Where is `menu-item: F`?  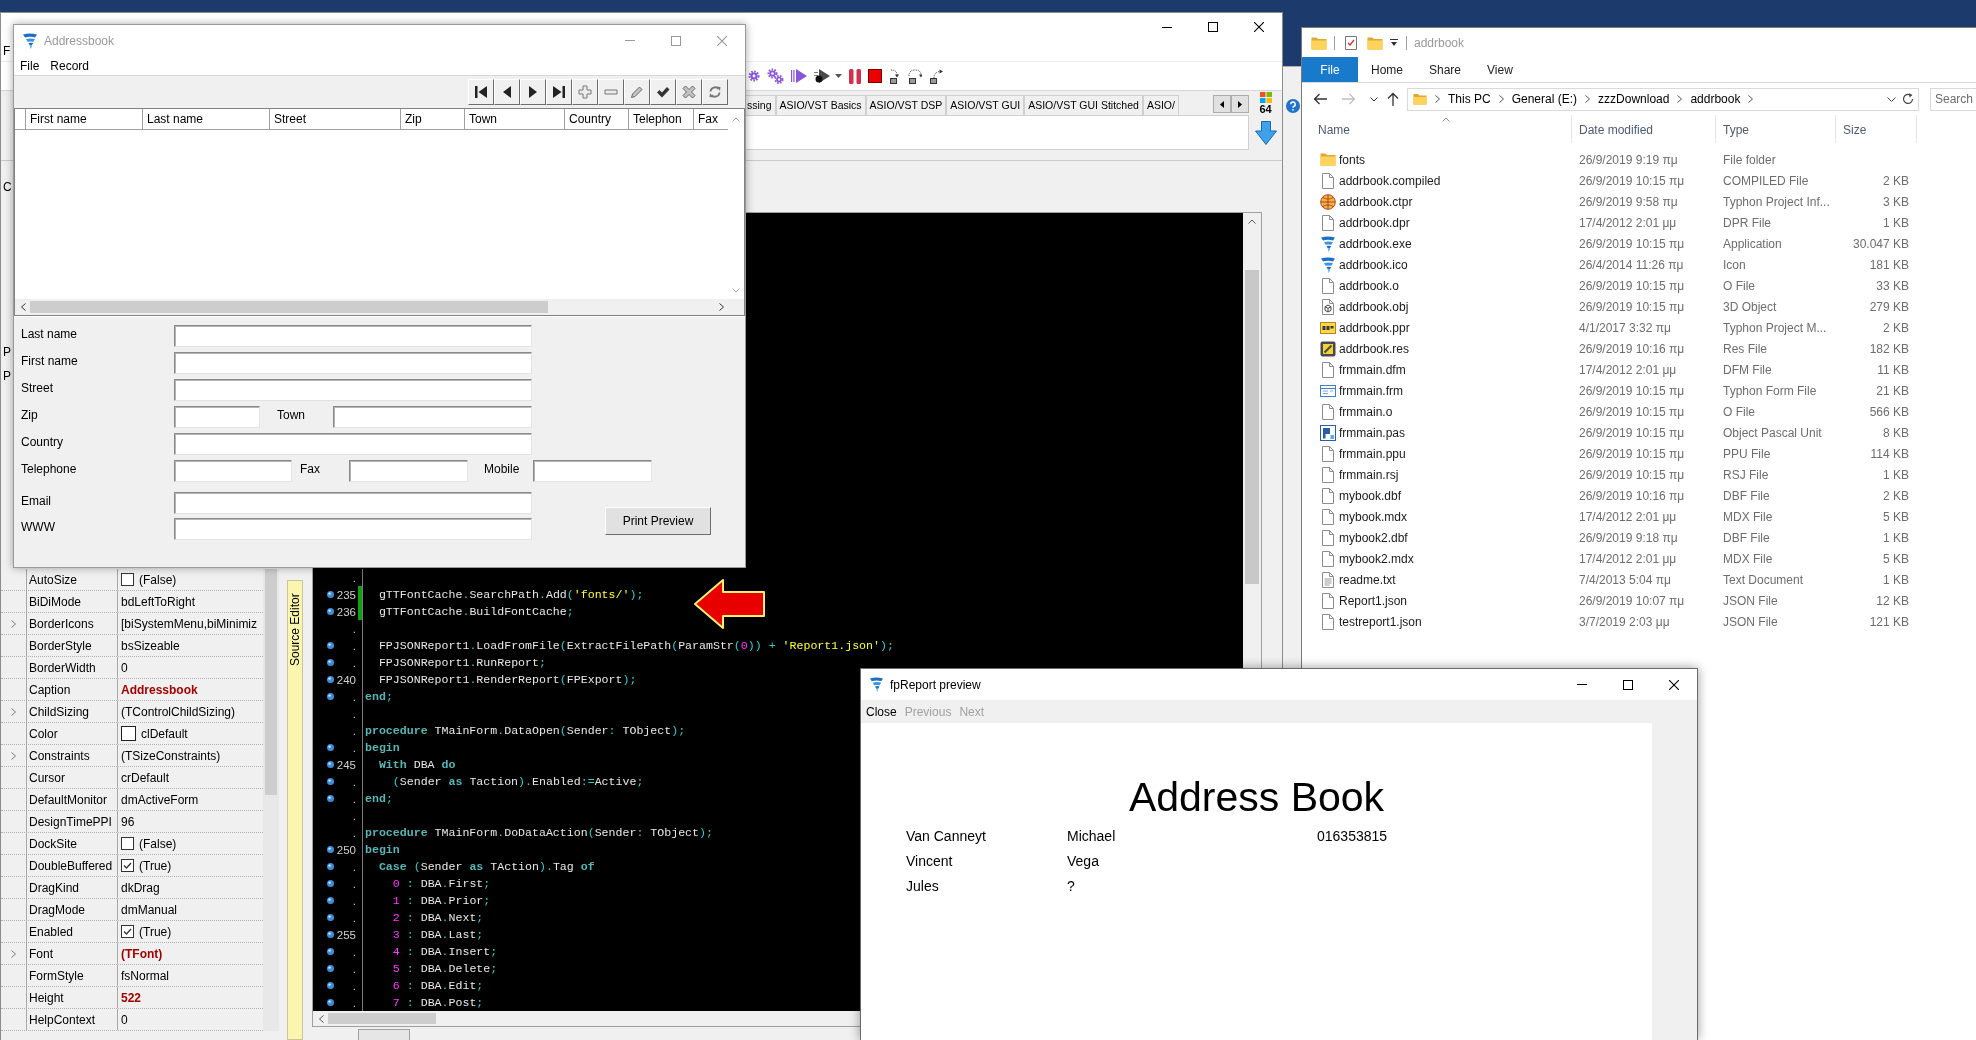 menu-item: F is located at coordinates (7, 51).